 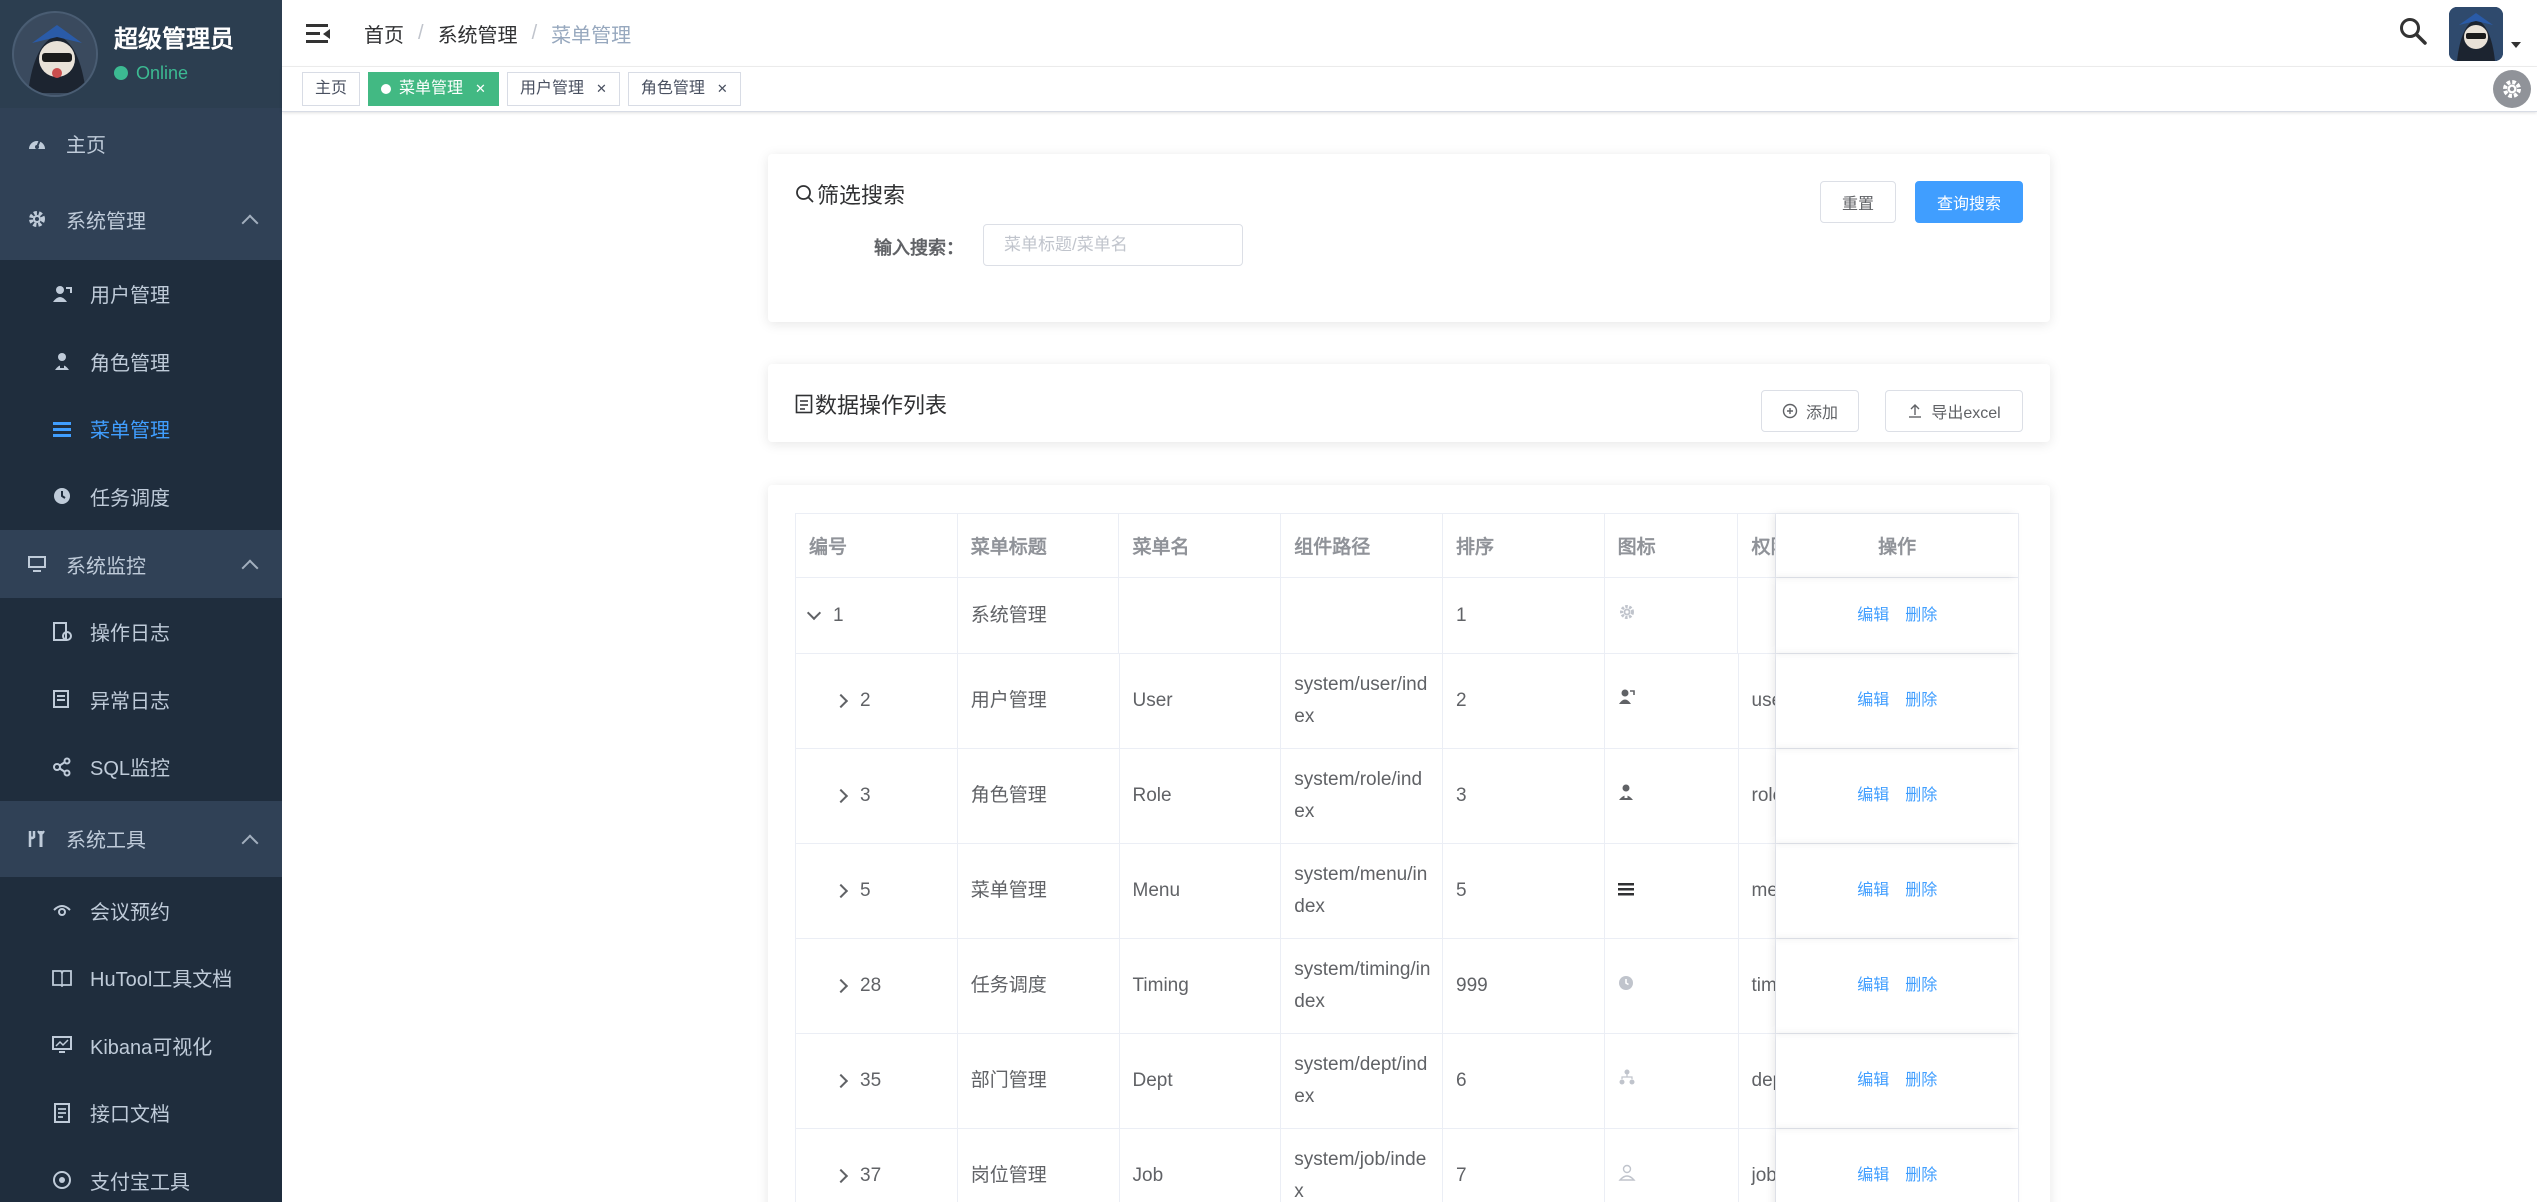 I want to click on sidebar-item-home: 主页, so click(x=141, y=143).